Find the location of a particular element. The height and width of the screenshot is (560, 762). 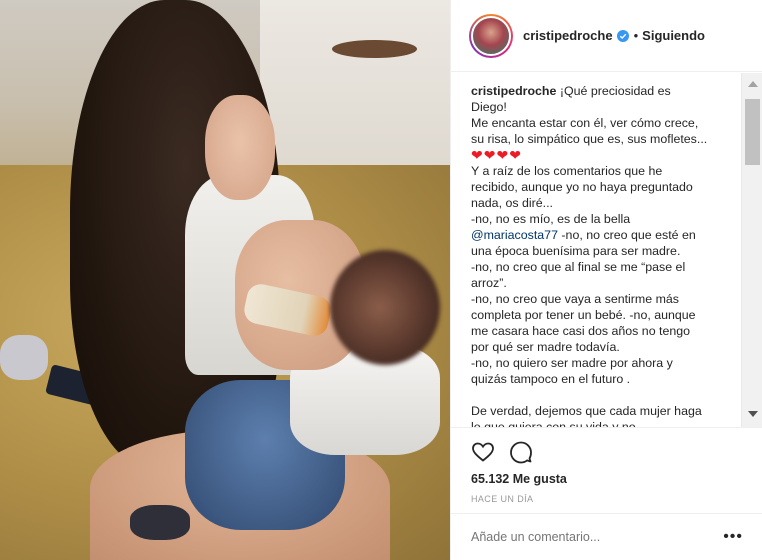

hearts-emoji: ❤❤❤❤ is located at coordinates (496, 155).